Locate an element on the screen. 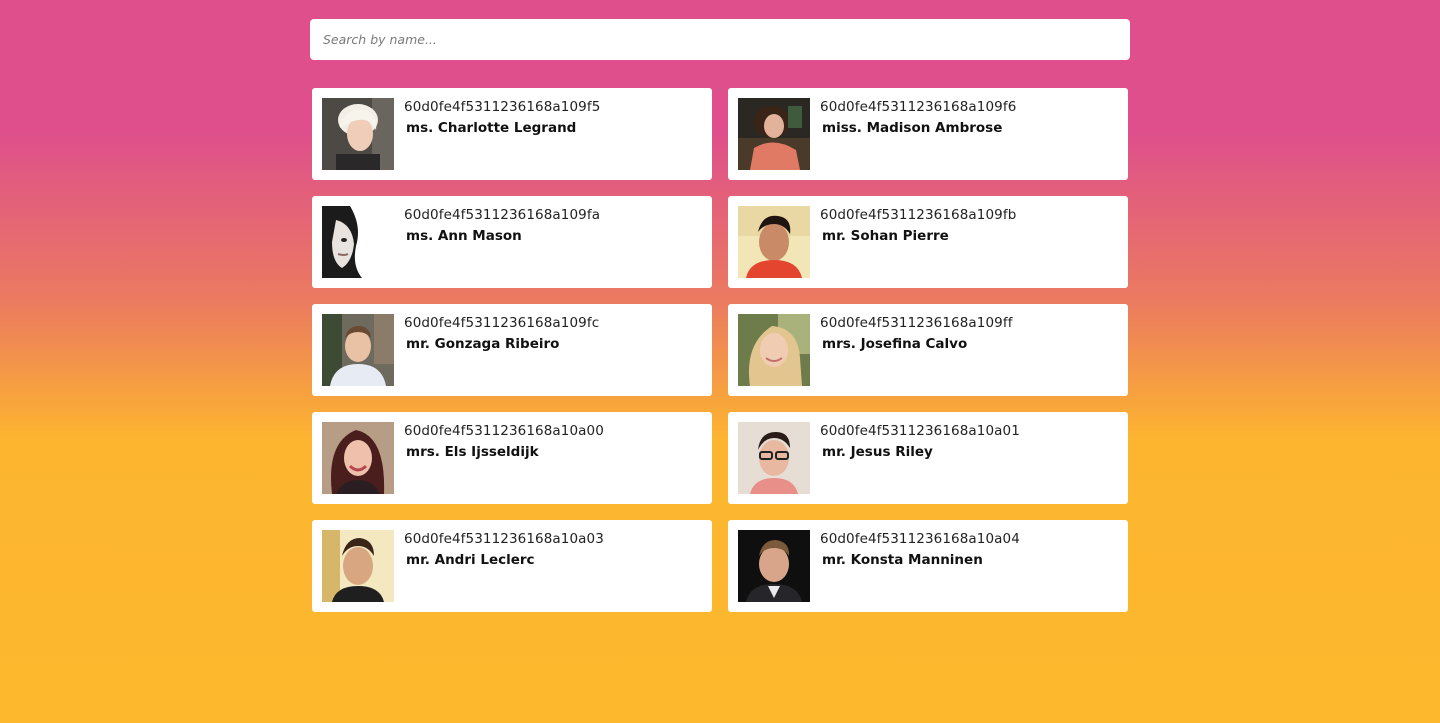 The height and width of the screenshot is (723, 1440). user-id: 60d0fe4f5311236168a10a04 is located at coordinates (920, 539).